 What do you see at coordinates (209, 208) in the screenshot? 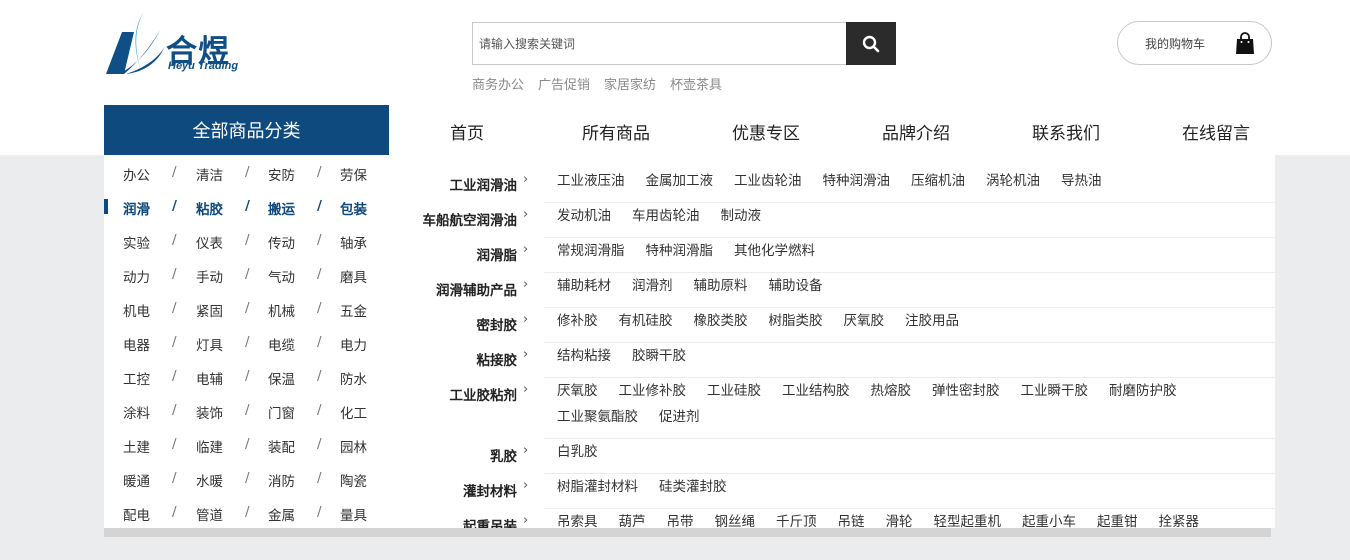
I see `category-link: 粘胶` at bounding box center [209, 208].